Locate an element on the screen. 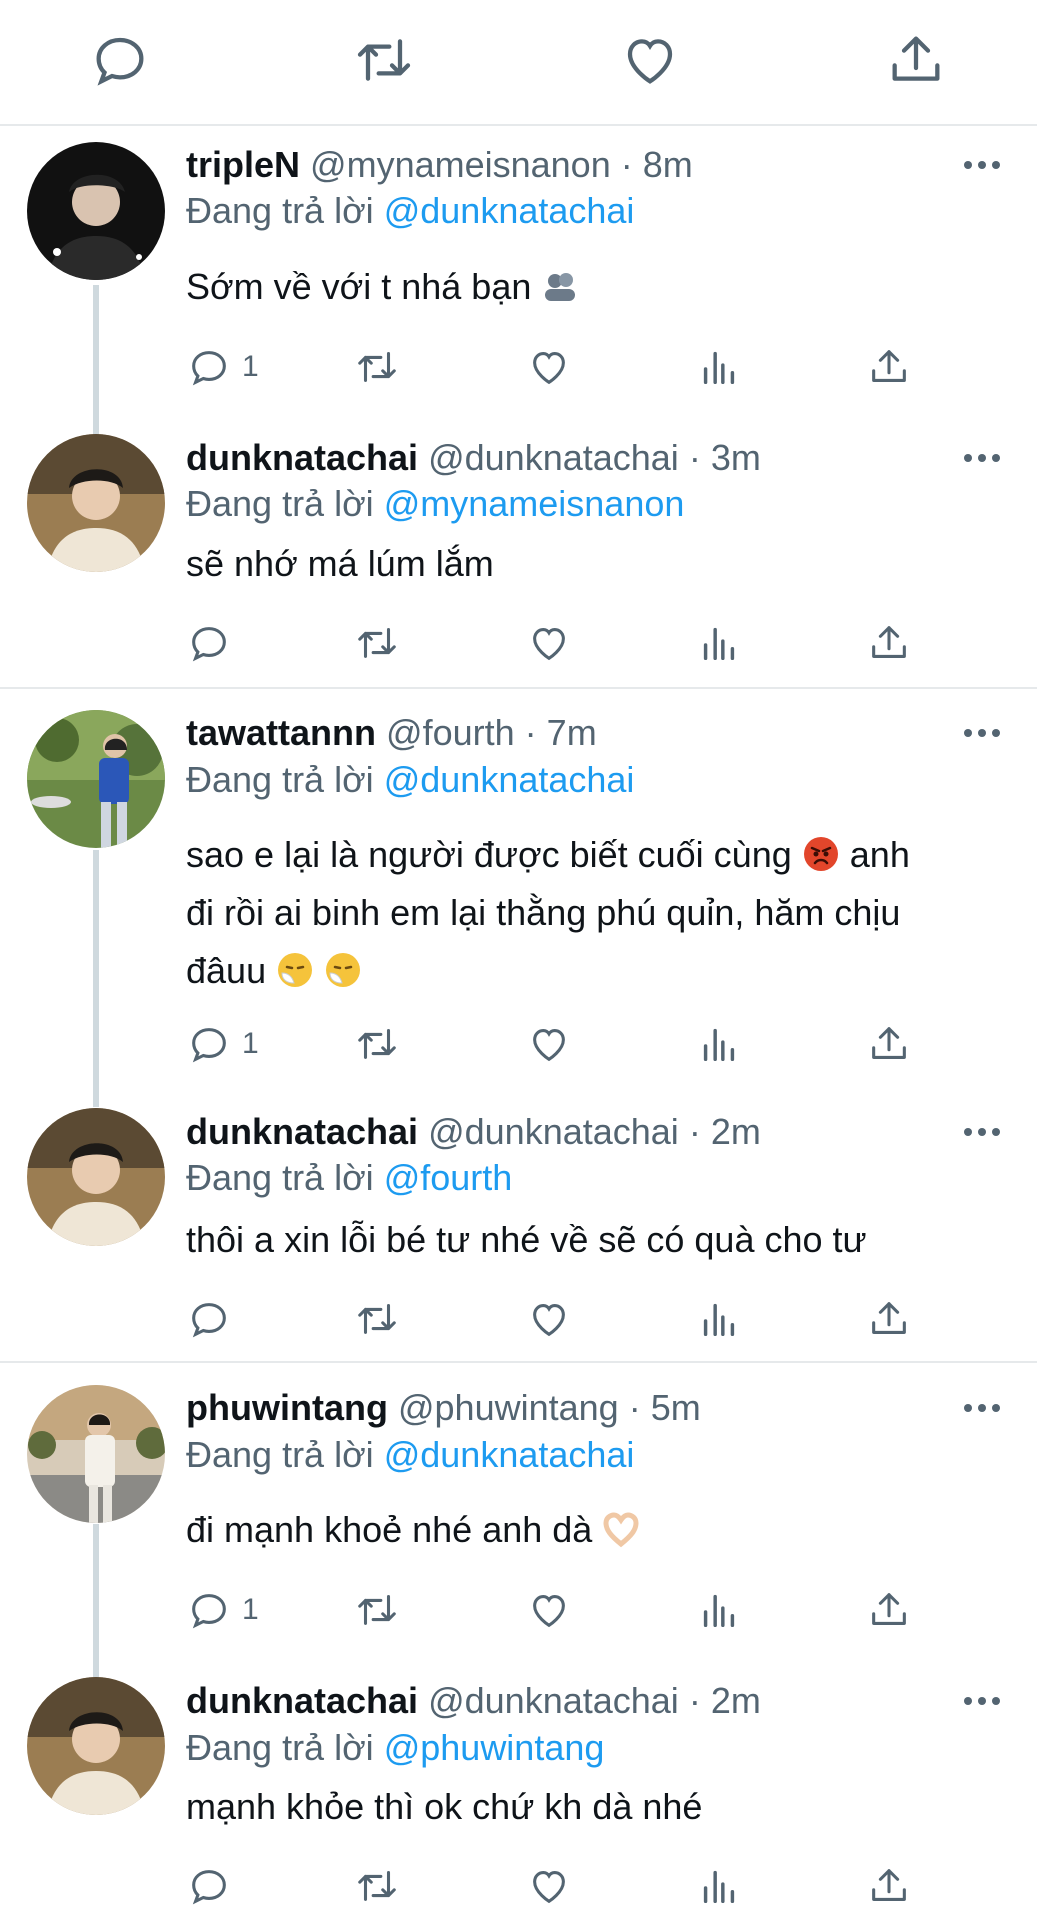  display-name: tawattannn is located at coordinates (281, 732).